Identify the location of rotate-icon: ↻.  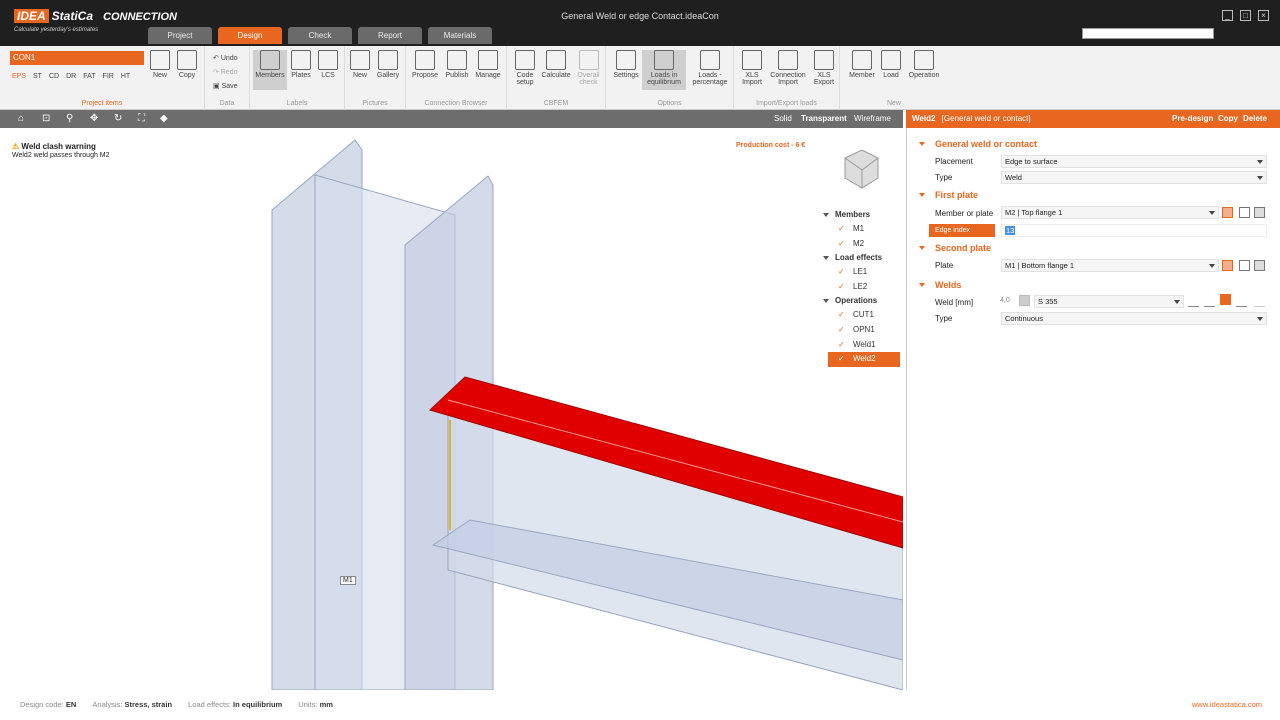
(118, 119).